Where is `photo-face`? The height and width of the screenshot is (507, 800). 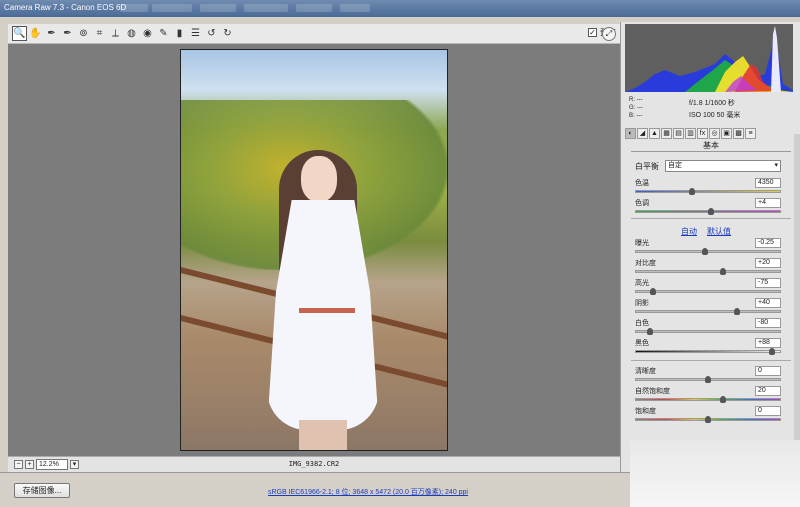 photo-face is located at coordinates (319, 179).